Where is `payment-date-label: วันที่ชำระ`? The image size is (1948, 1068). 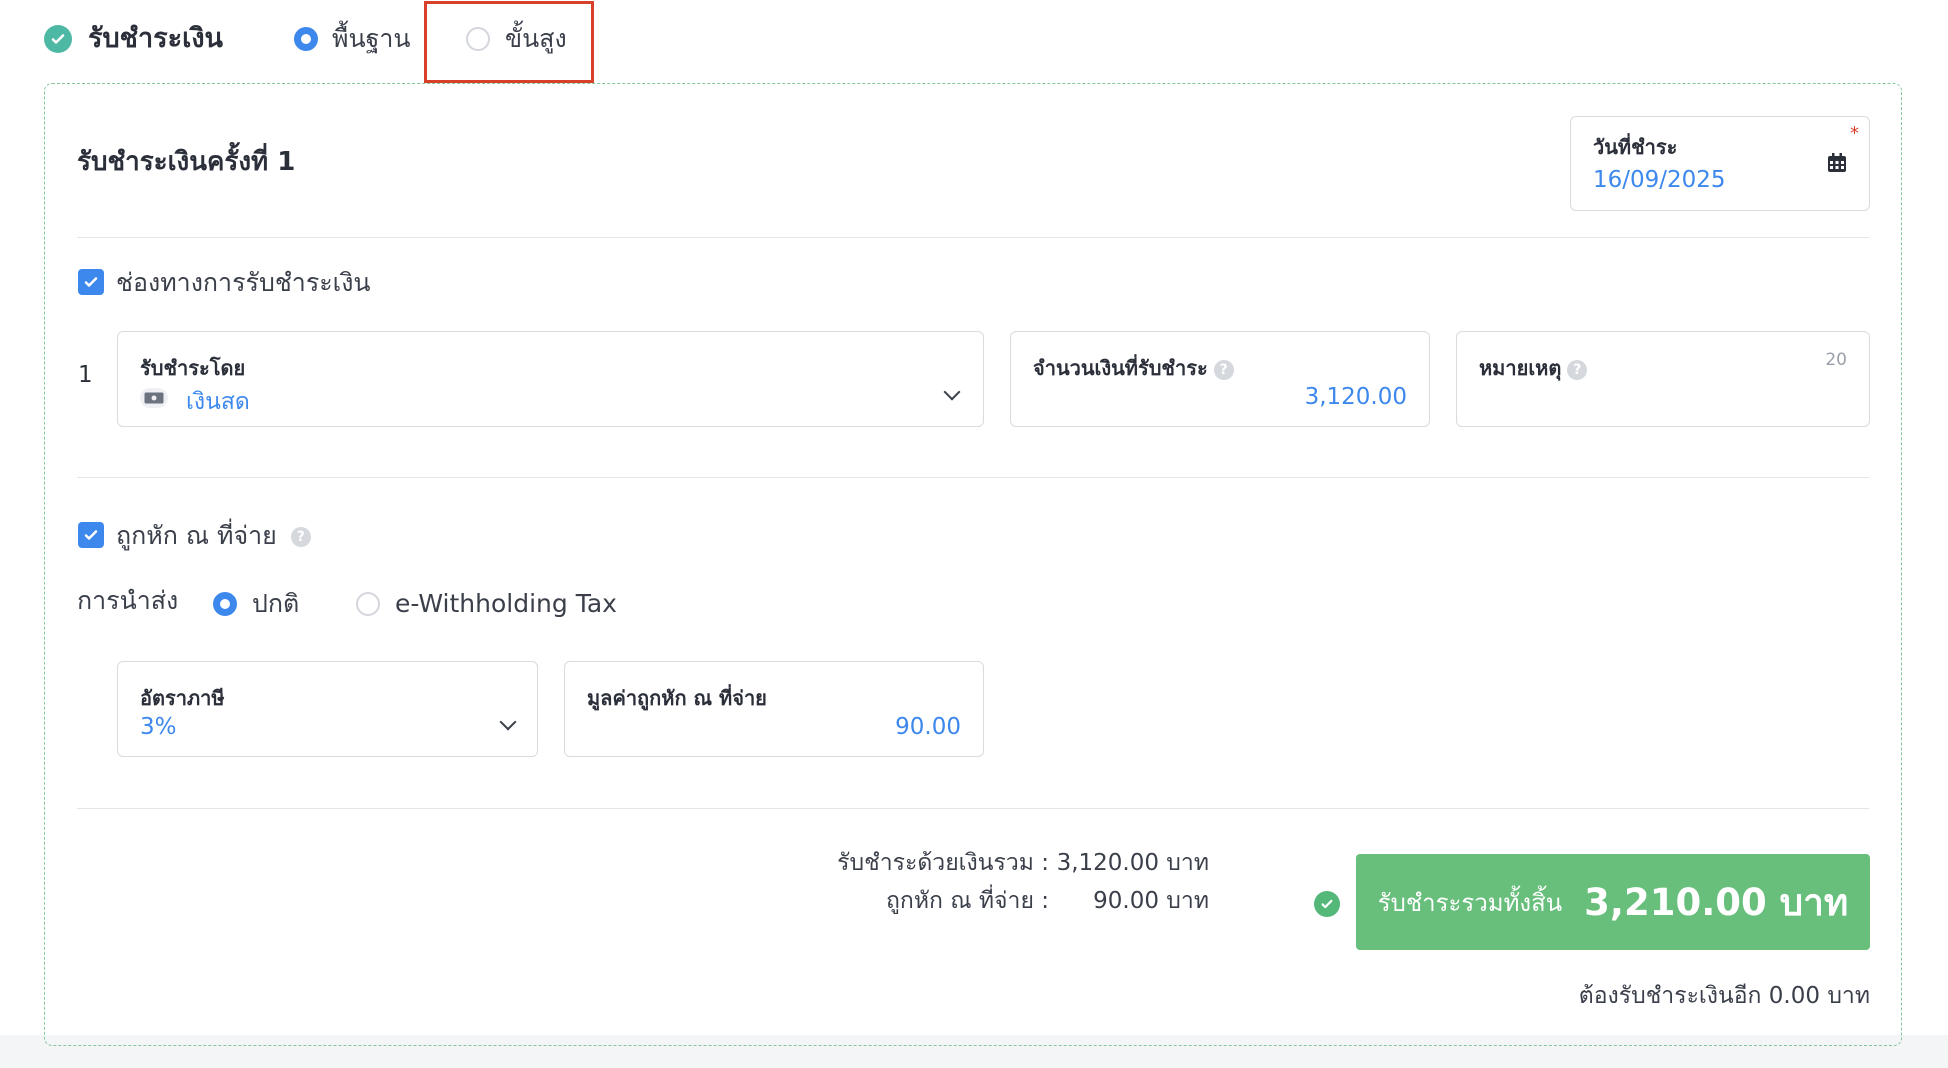 payment-date-label: วันที่ชำระ is located at coordinates (1635, 147).